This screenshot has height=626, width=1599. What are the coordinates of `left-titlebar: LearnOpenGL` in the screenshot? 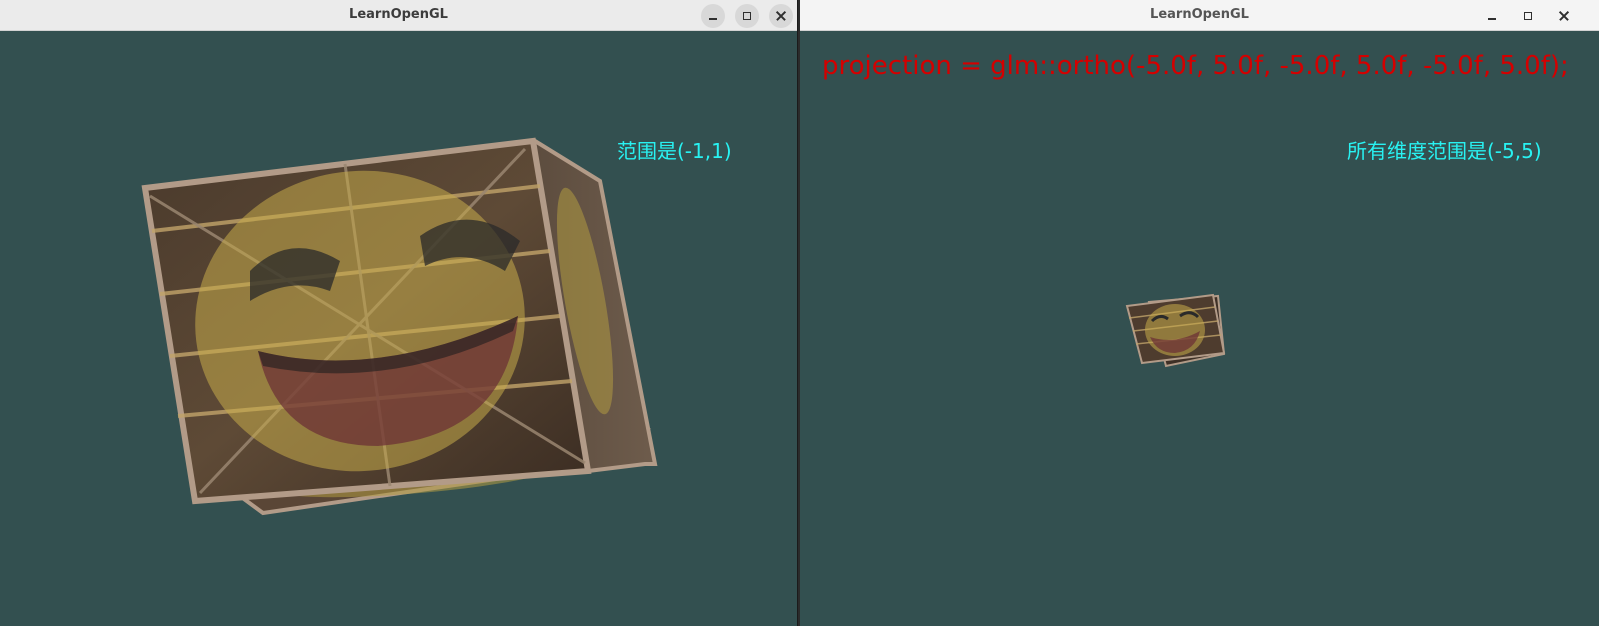 It's located at (398, 15).